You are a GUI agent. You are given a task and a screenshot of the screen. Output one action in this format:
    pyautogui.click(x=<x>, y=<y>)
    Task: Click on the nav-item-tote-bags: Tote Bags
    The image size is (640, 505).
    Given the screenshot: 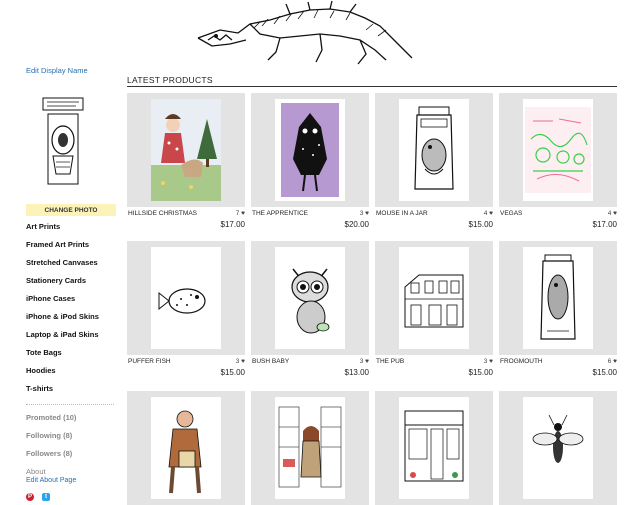 What is the action you would take?
    pyautogui.click(x=62, y=356)
    